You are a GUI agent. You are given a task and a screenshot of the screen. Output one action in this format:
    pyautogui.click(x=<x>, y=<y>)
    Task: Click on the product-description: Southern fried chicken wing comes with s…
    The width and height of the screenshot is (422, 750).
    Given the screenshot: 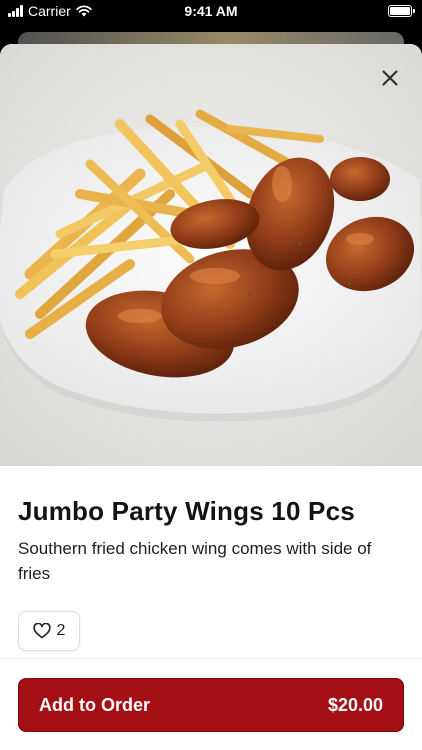 What is the action you would take?
    pyautogui.click(x=195, y=561)
    